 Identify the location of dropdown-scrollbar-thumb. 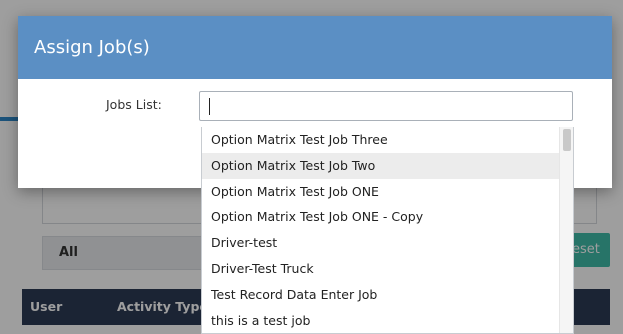
(567, 140).